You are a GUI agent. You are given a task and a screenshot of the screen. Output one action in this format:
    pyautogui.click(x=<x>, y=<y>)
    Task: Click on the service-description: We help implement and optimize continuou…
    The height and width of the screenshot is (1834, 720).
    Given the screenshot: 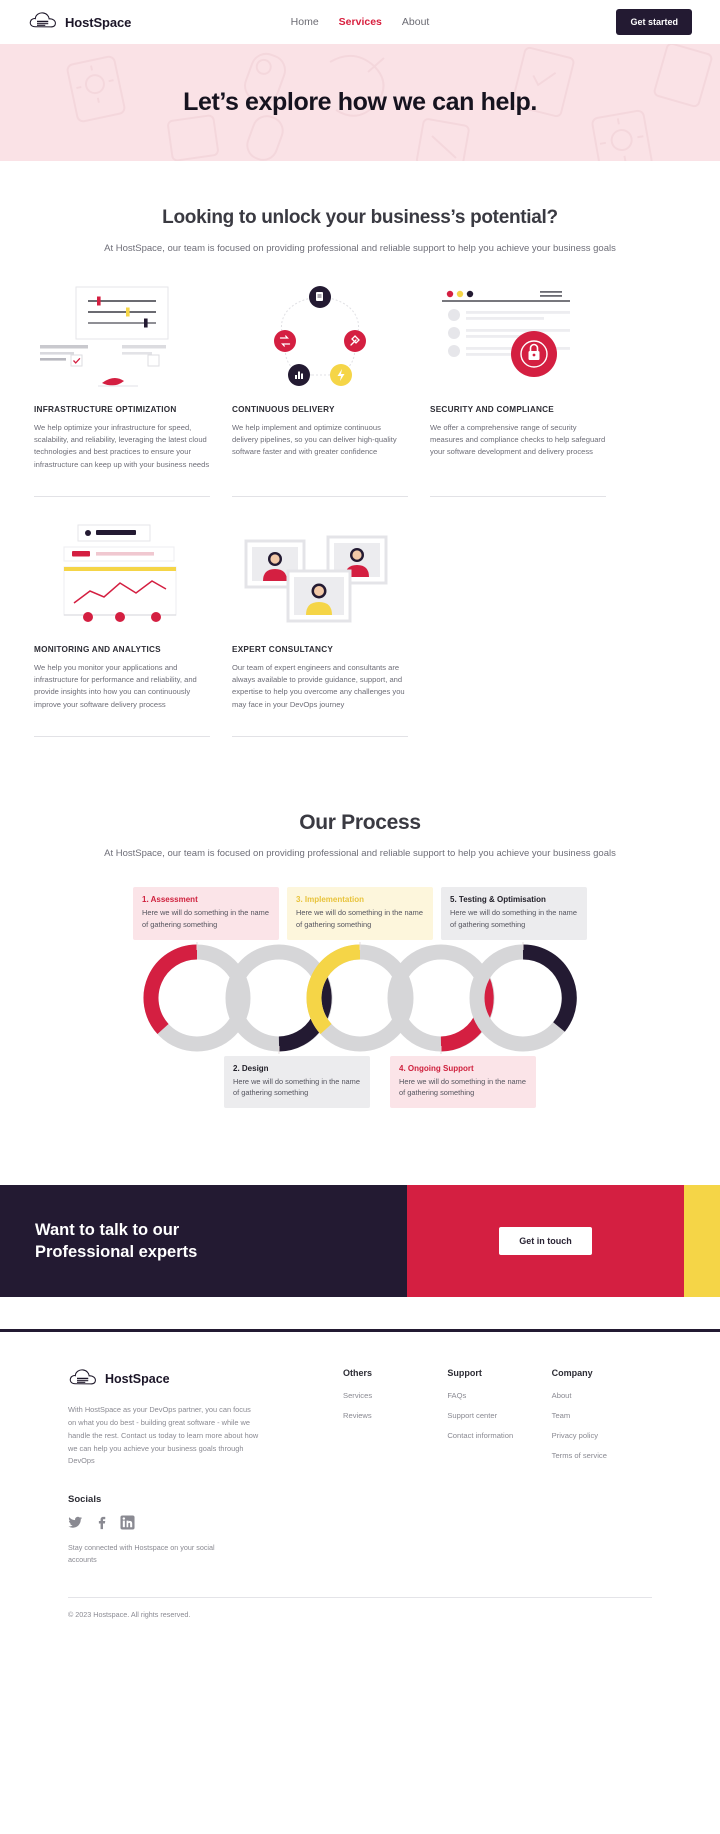 What is the action you would take?
    pyautogui.click(x=314, y=439)
    